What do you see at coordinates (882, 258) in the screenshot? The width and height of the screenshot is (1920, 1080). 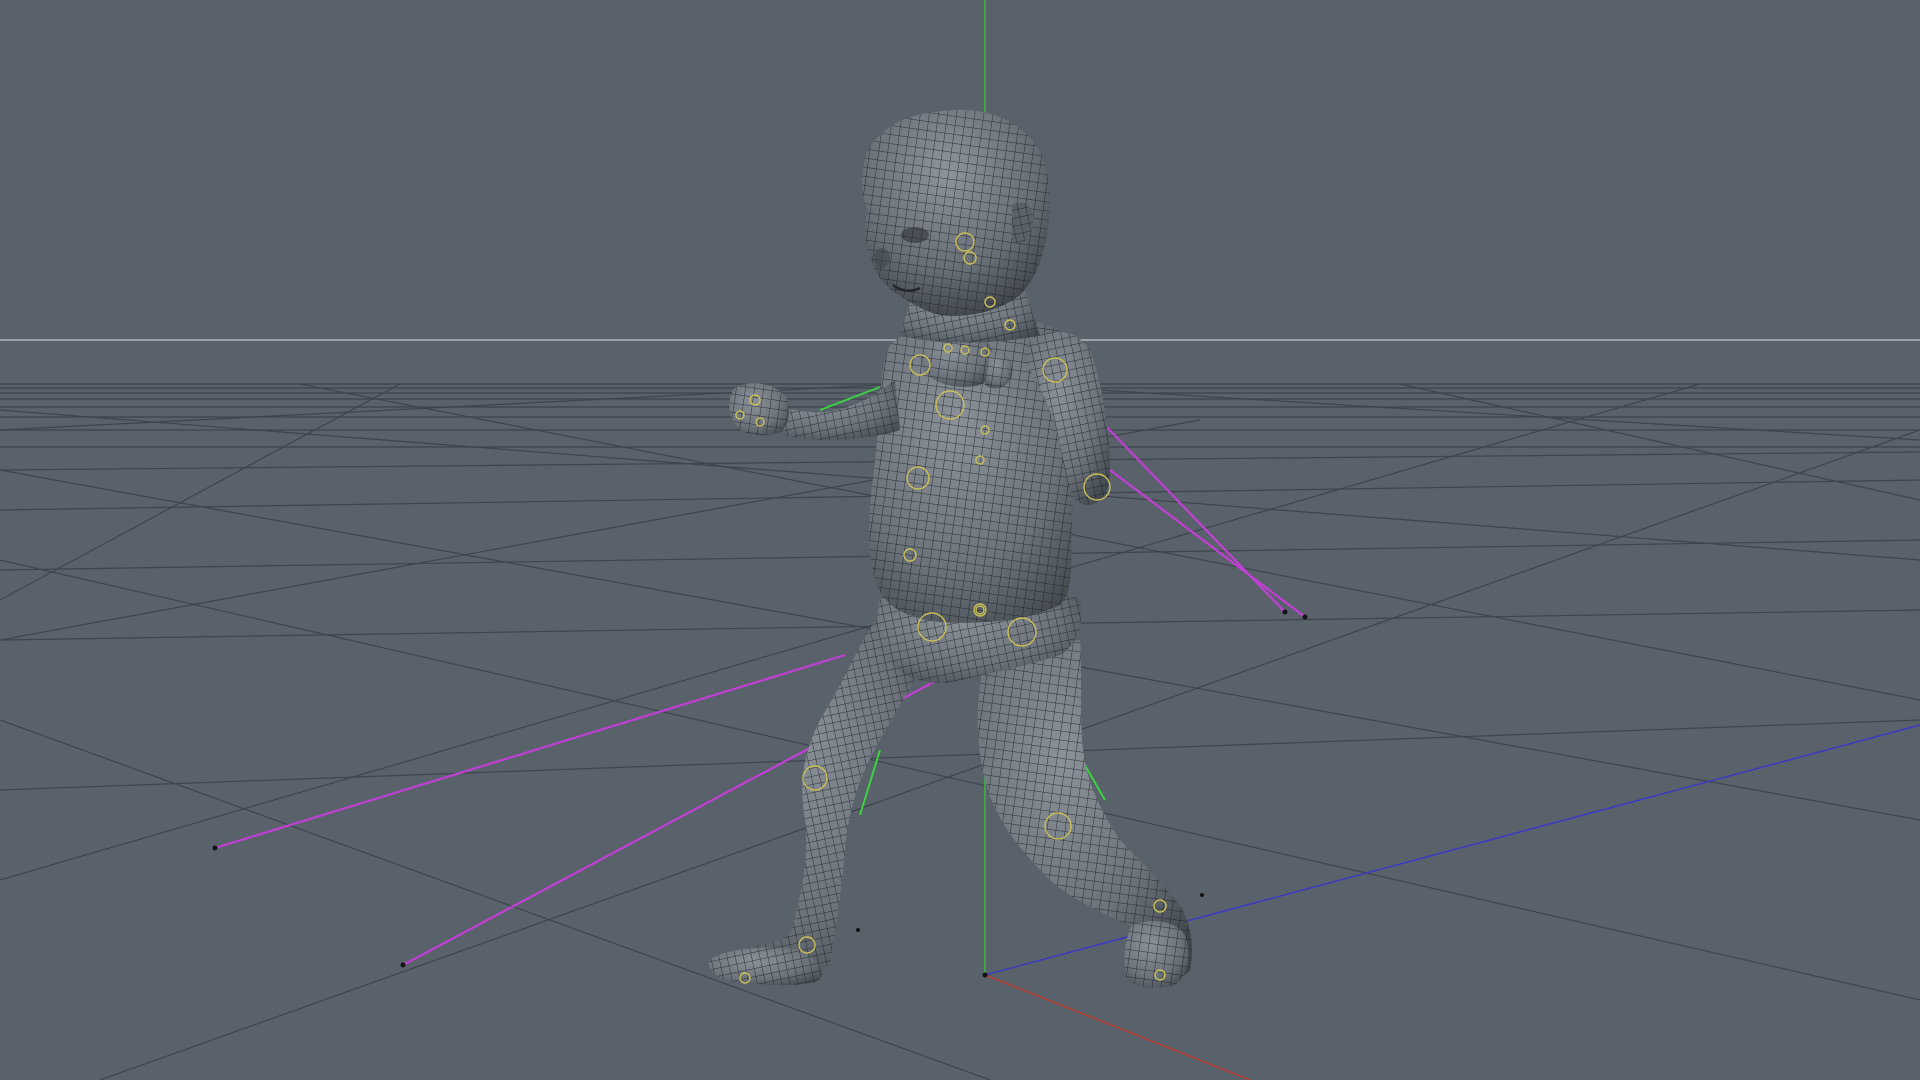 I see `nose-region` at bounding box center [882, 258].